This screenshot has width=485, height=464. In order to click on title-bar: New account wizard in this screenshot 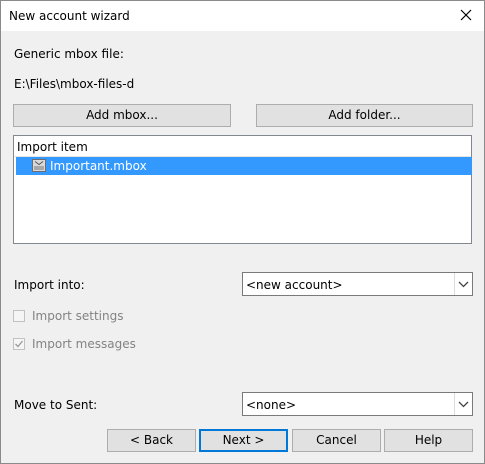, I will do `click(242, 16)`.